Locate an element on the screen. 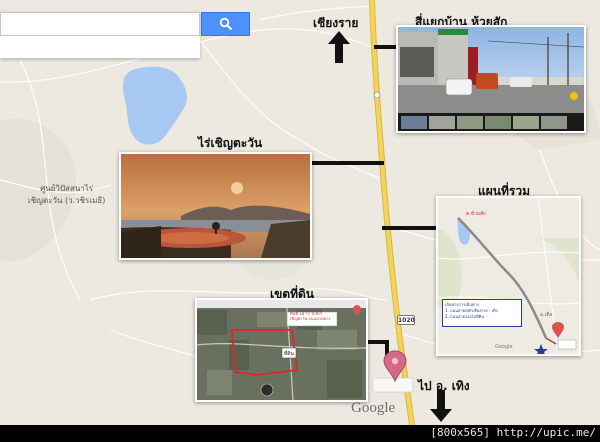 The height and width of the screenshot is (442, 600). sunset-scene is located at coordinates (215, 206).